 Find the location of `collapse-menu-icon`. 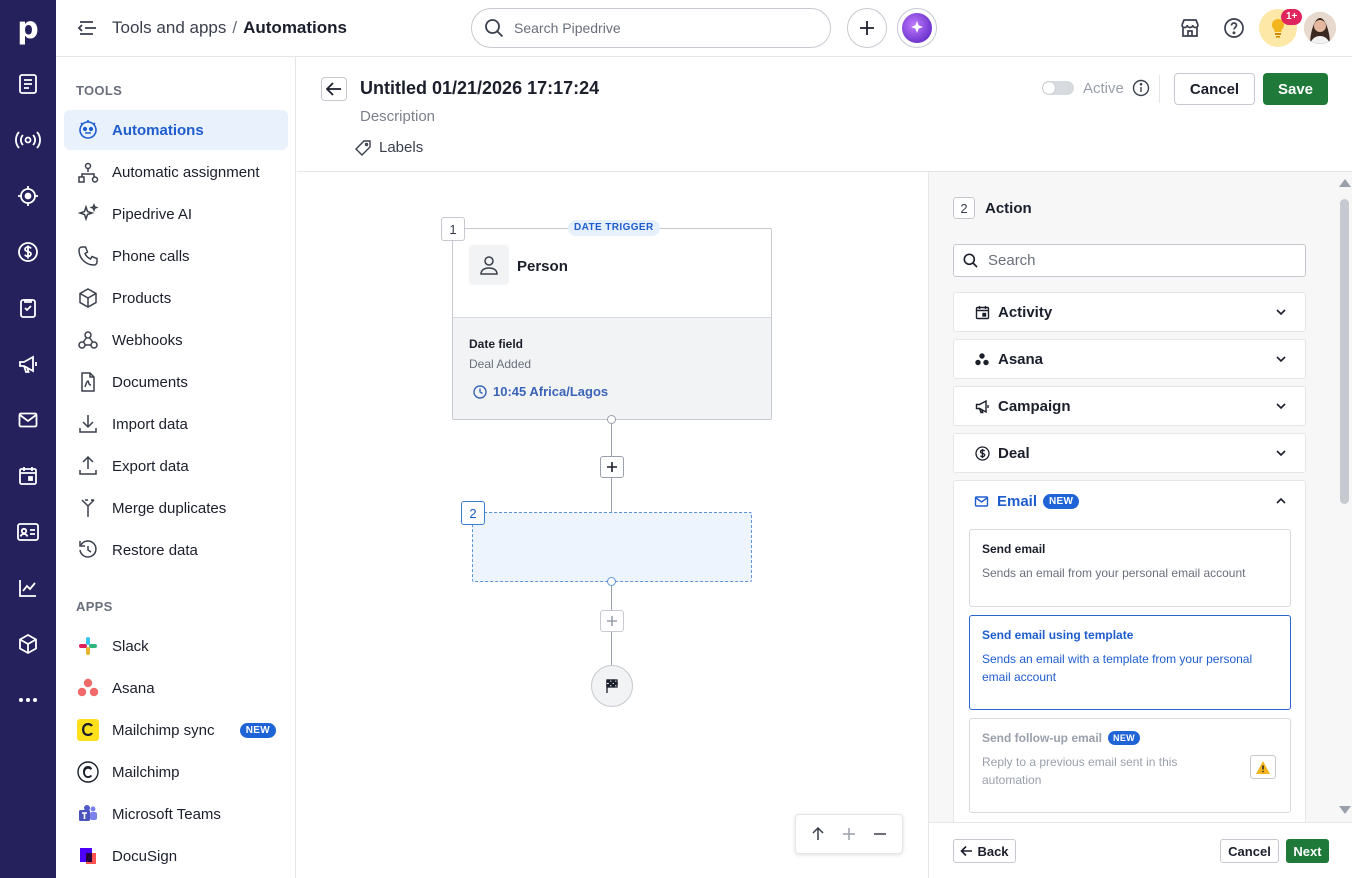

collapse-menu-icon is located at coordinates (88, 28).